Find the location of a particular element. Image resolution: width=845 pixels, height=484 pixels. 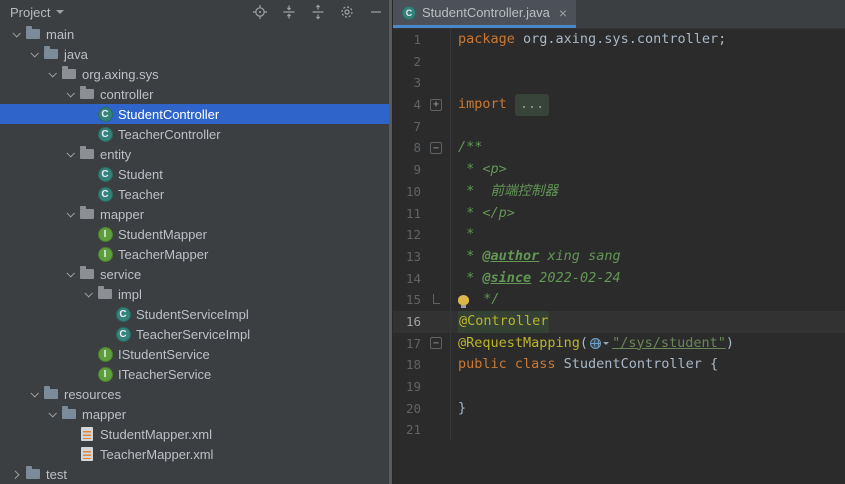

hide-panel-icon is located at coordinates (376, 12).